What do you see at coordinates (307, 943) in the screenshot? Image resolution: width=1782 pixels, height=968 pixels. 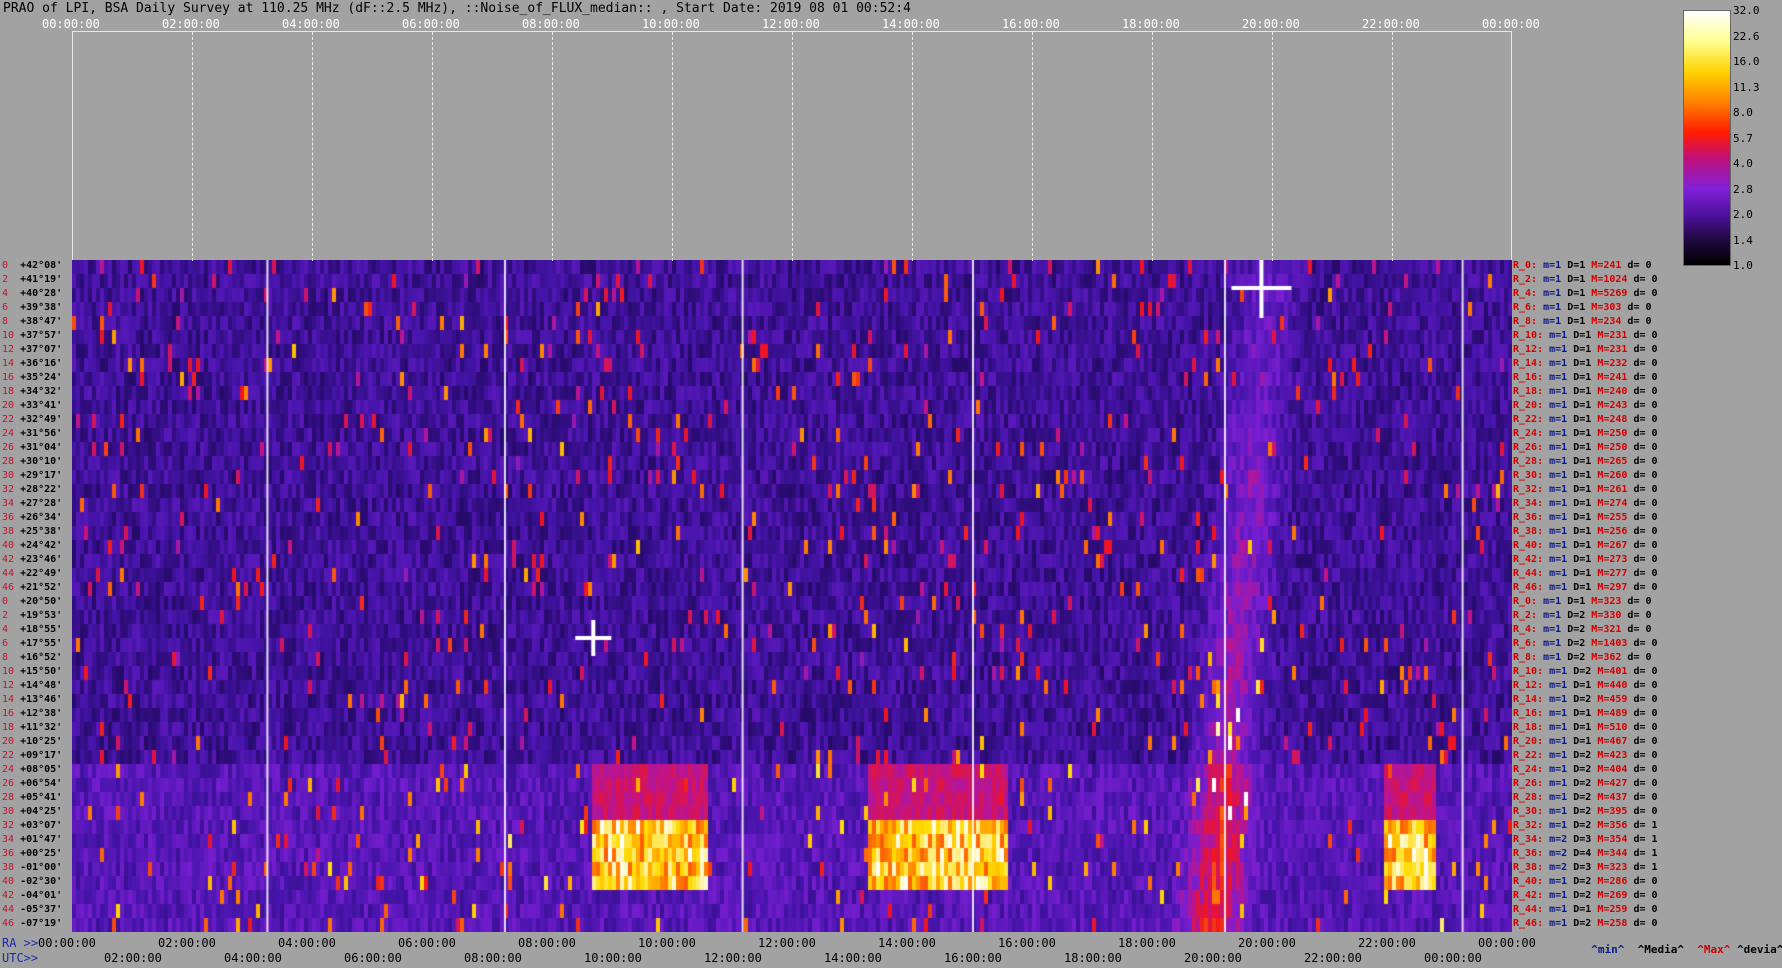 I see `ra-tick: 04:00:00` at bounding box center [307, 943].